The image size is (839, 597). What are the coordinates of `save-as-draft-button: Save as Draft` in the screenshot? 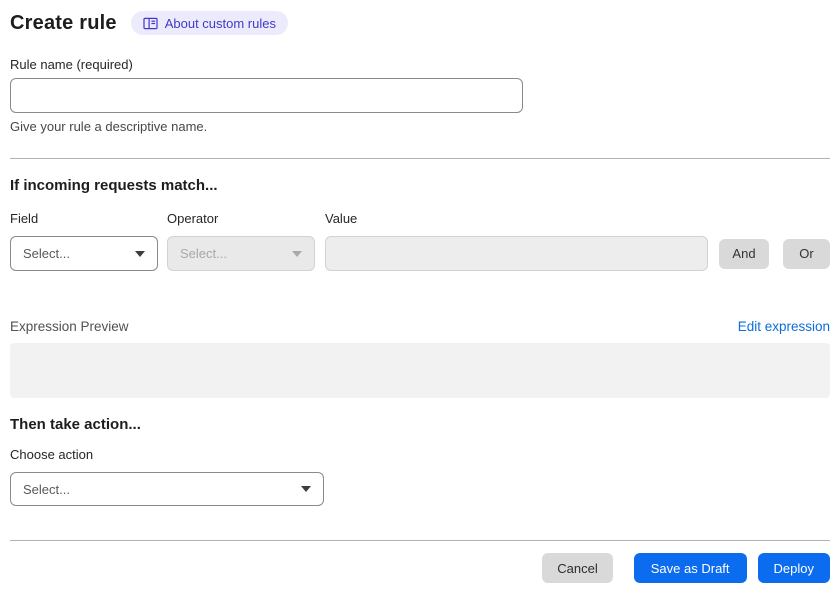 It's located at (690, 568).